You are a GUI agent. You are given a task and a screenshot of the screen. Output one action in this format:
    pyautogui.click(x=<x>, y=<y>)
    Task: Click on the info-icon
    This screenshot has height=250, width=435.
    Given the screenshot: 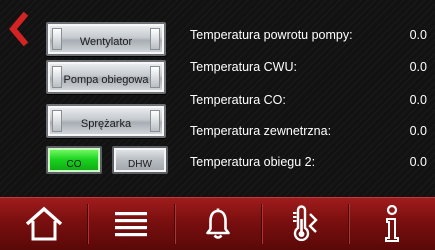 What is the action you would take?
    pyautogui.click(x=391, y=223)
    